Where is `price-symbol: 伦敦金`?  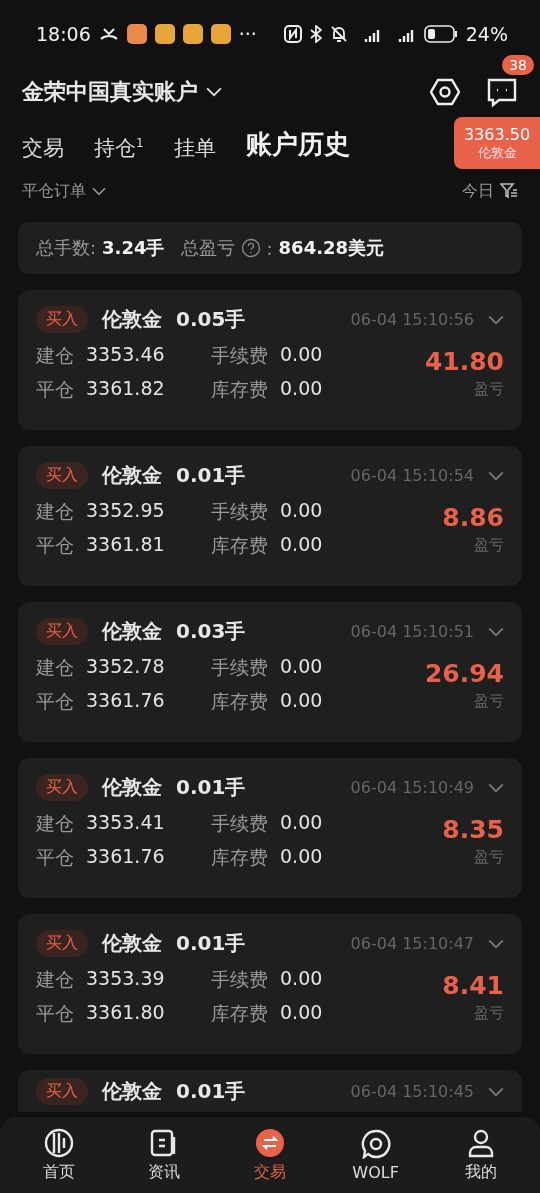
price-symbol: 伦敦金 is located at coordinates (497, 152).